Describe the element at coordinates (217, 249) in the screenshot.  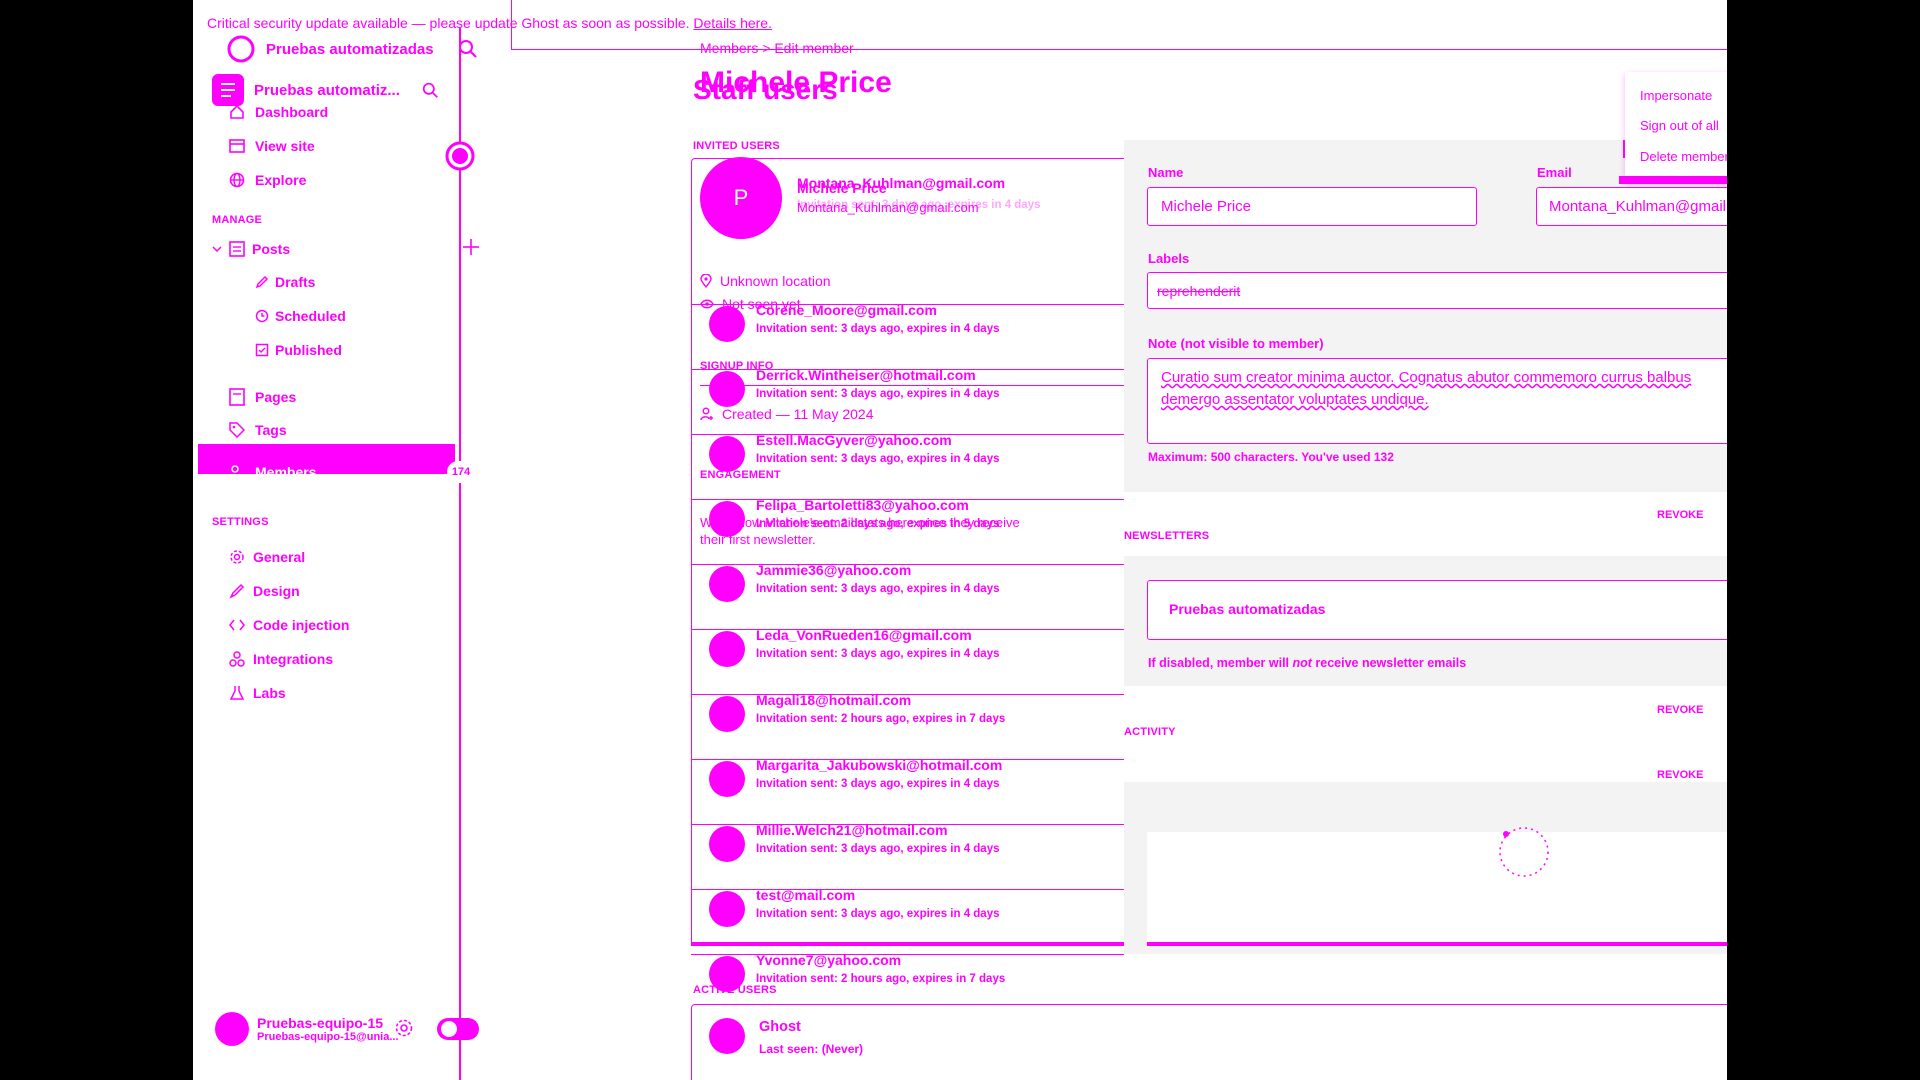
I see `chevron-down-icon` at that location.